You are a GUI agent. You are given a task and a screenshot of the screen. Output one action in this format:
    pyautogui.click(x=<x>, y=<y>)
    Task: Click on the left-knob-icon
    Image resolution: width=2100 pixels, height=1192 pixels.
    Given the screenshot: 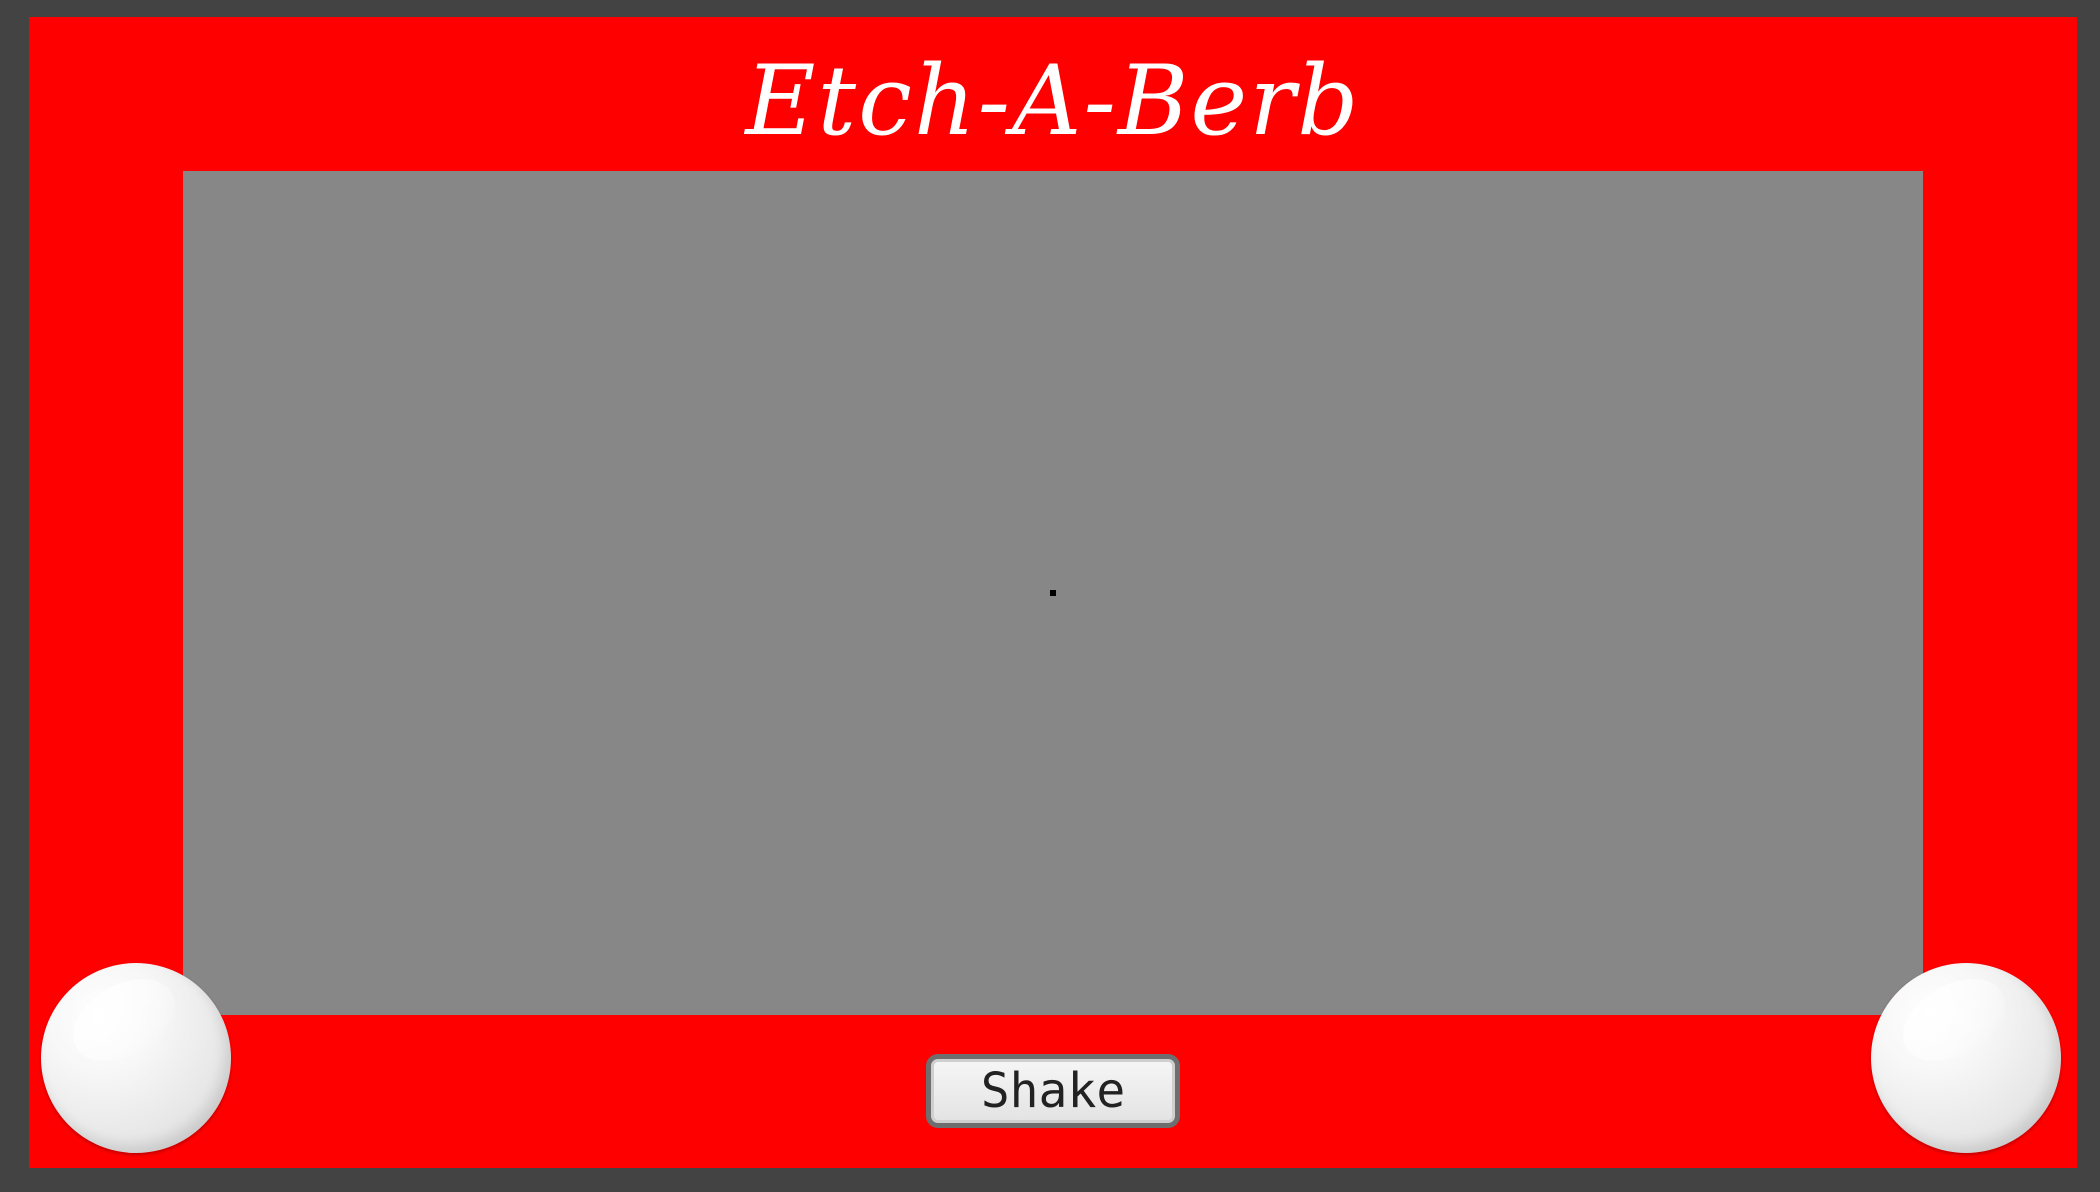 What is the action you would take?
    pyautogui.click(x=136, y=1057)
    